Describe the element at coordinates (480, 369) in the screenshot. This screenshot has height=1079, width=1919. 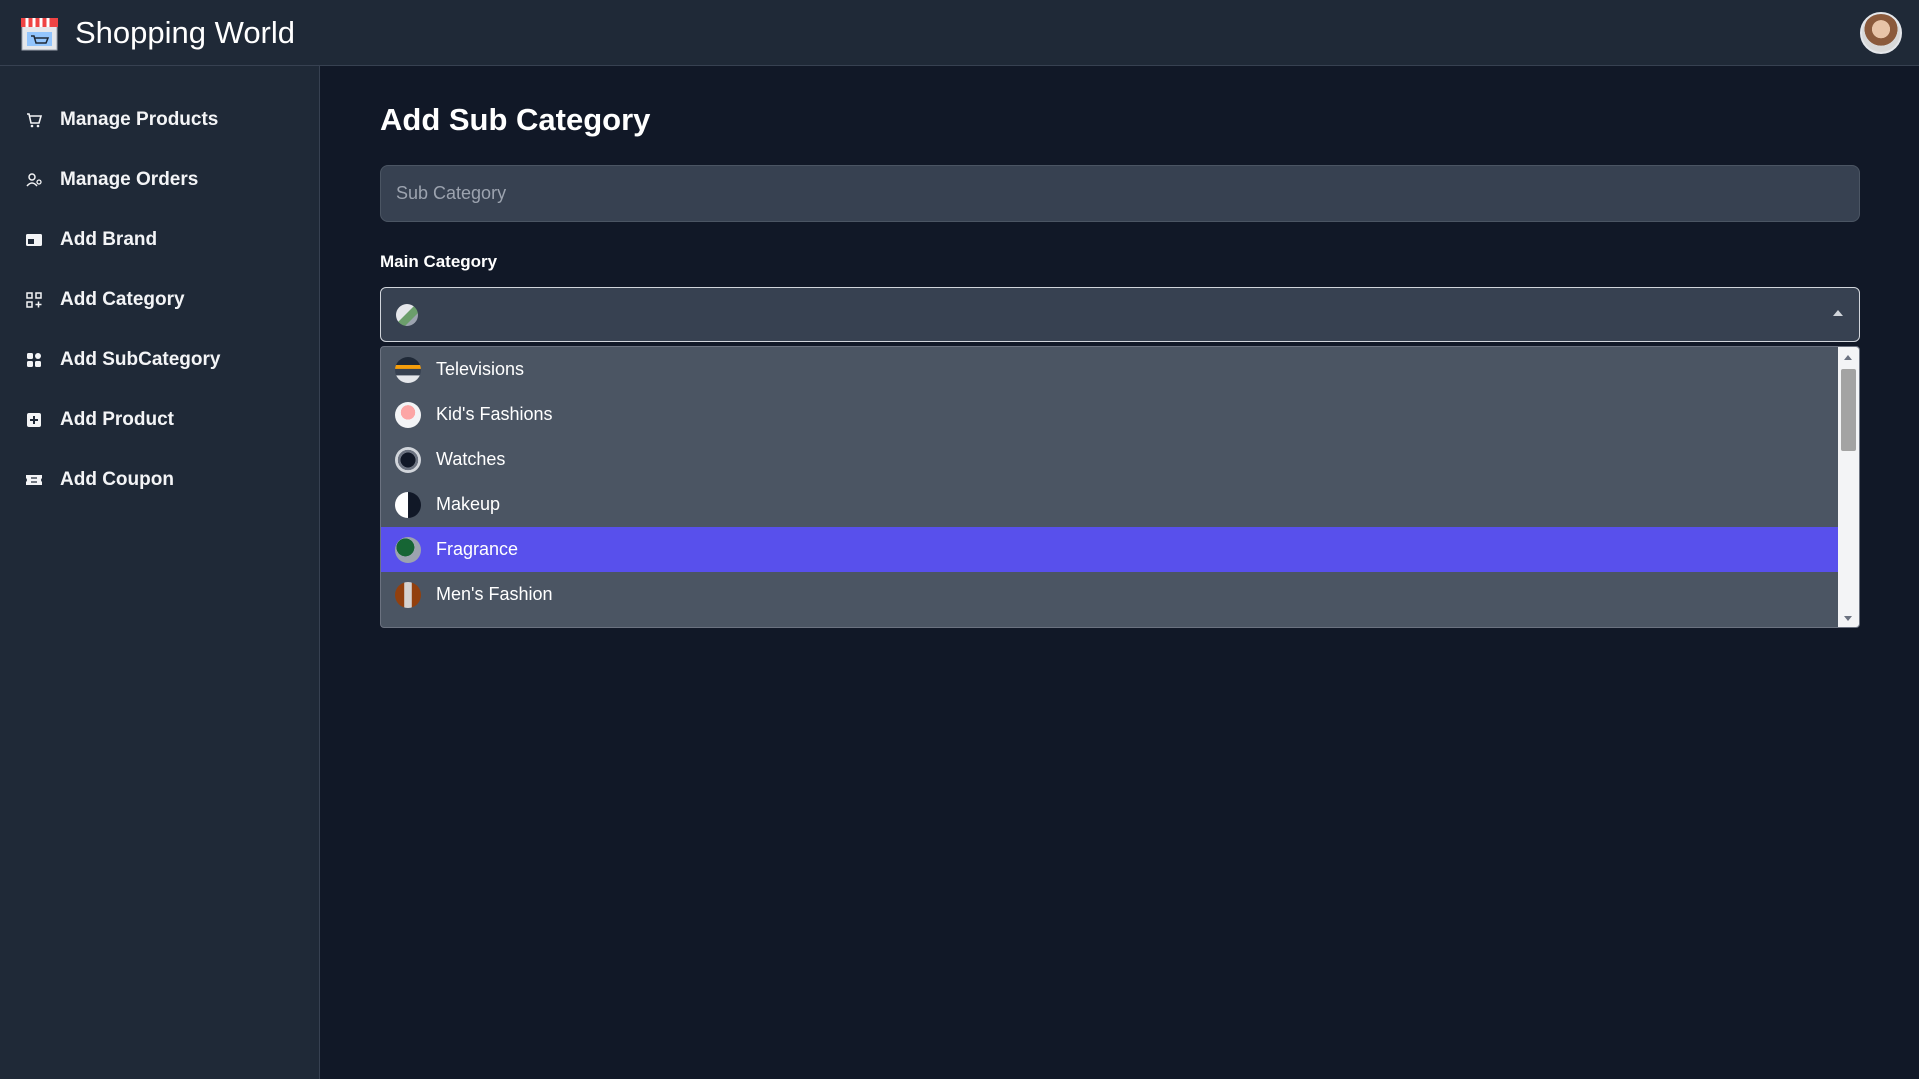
I see `option-label: Televisions` at that location.